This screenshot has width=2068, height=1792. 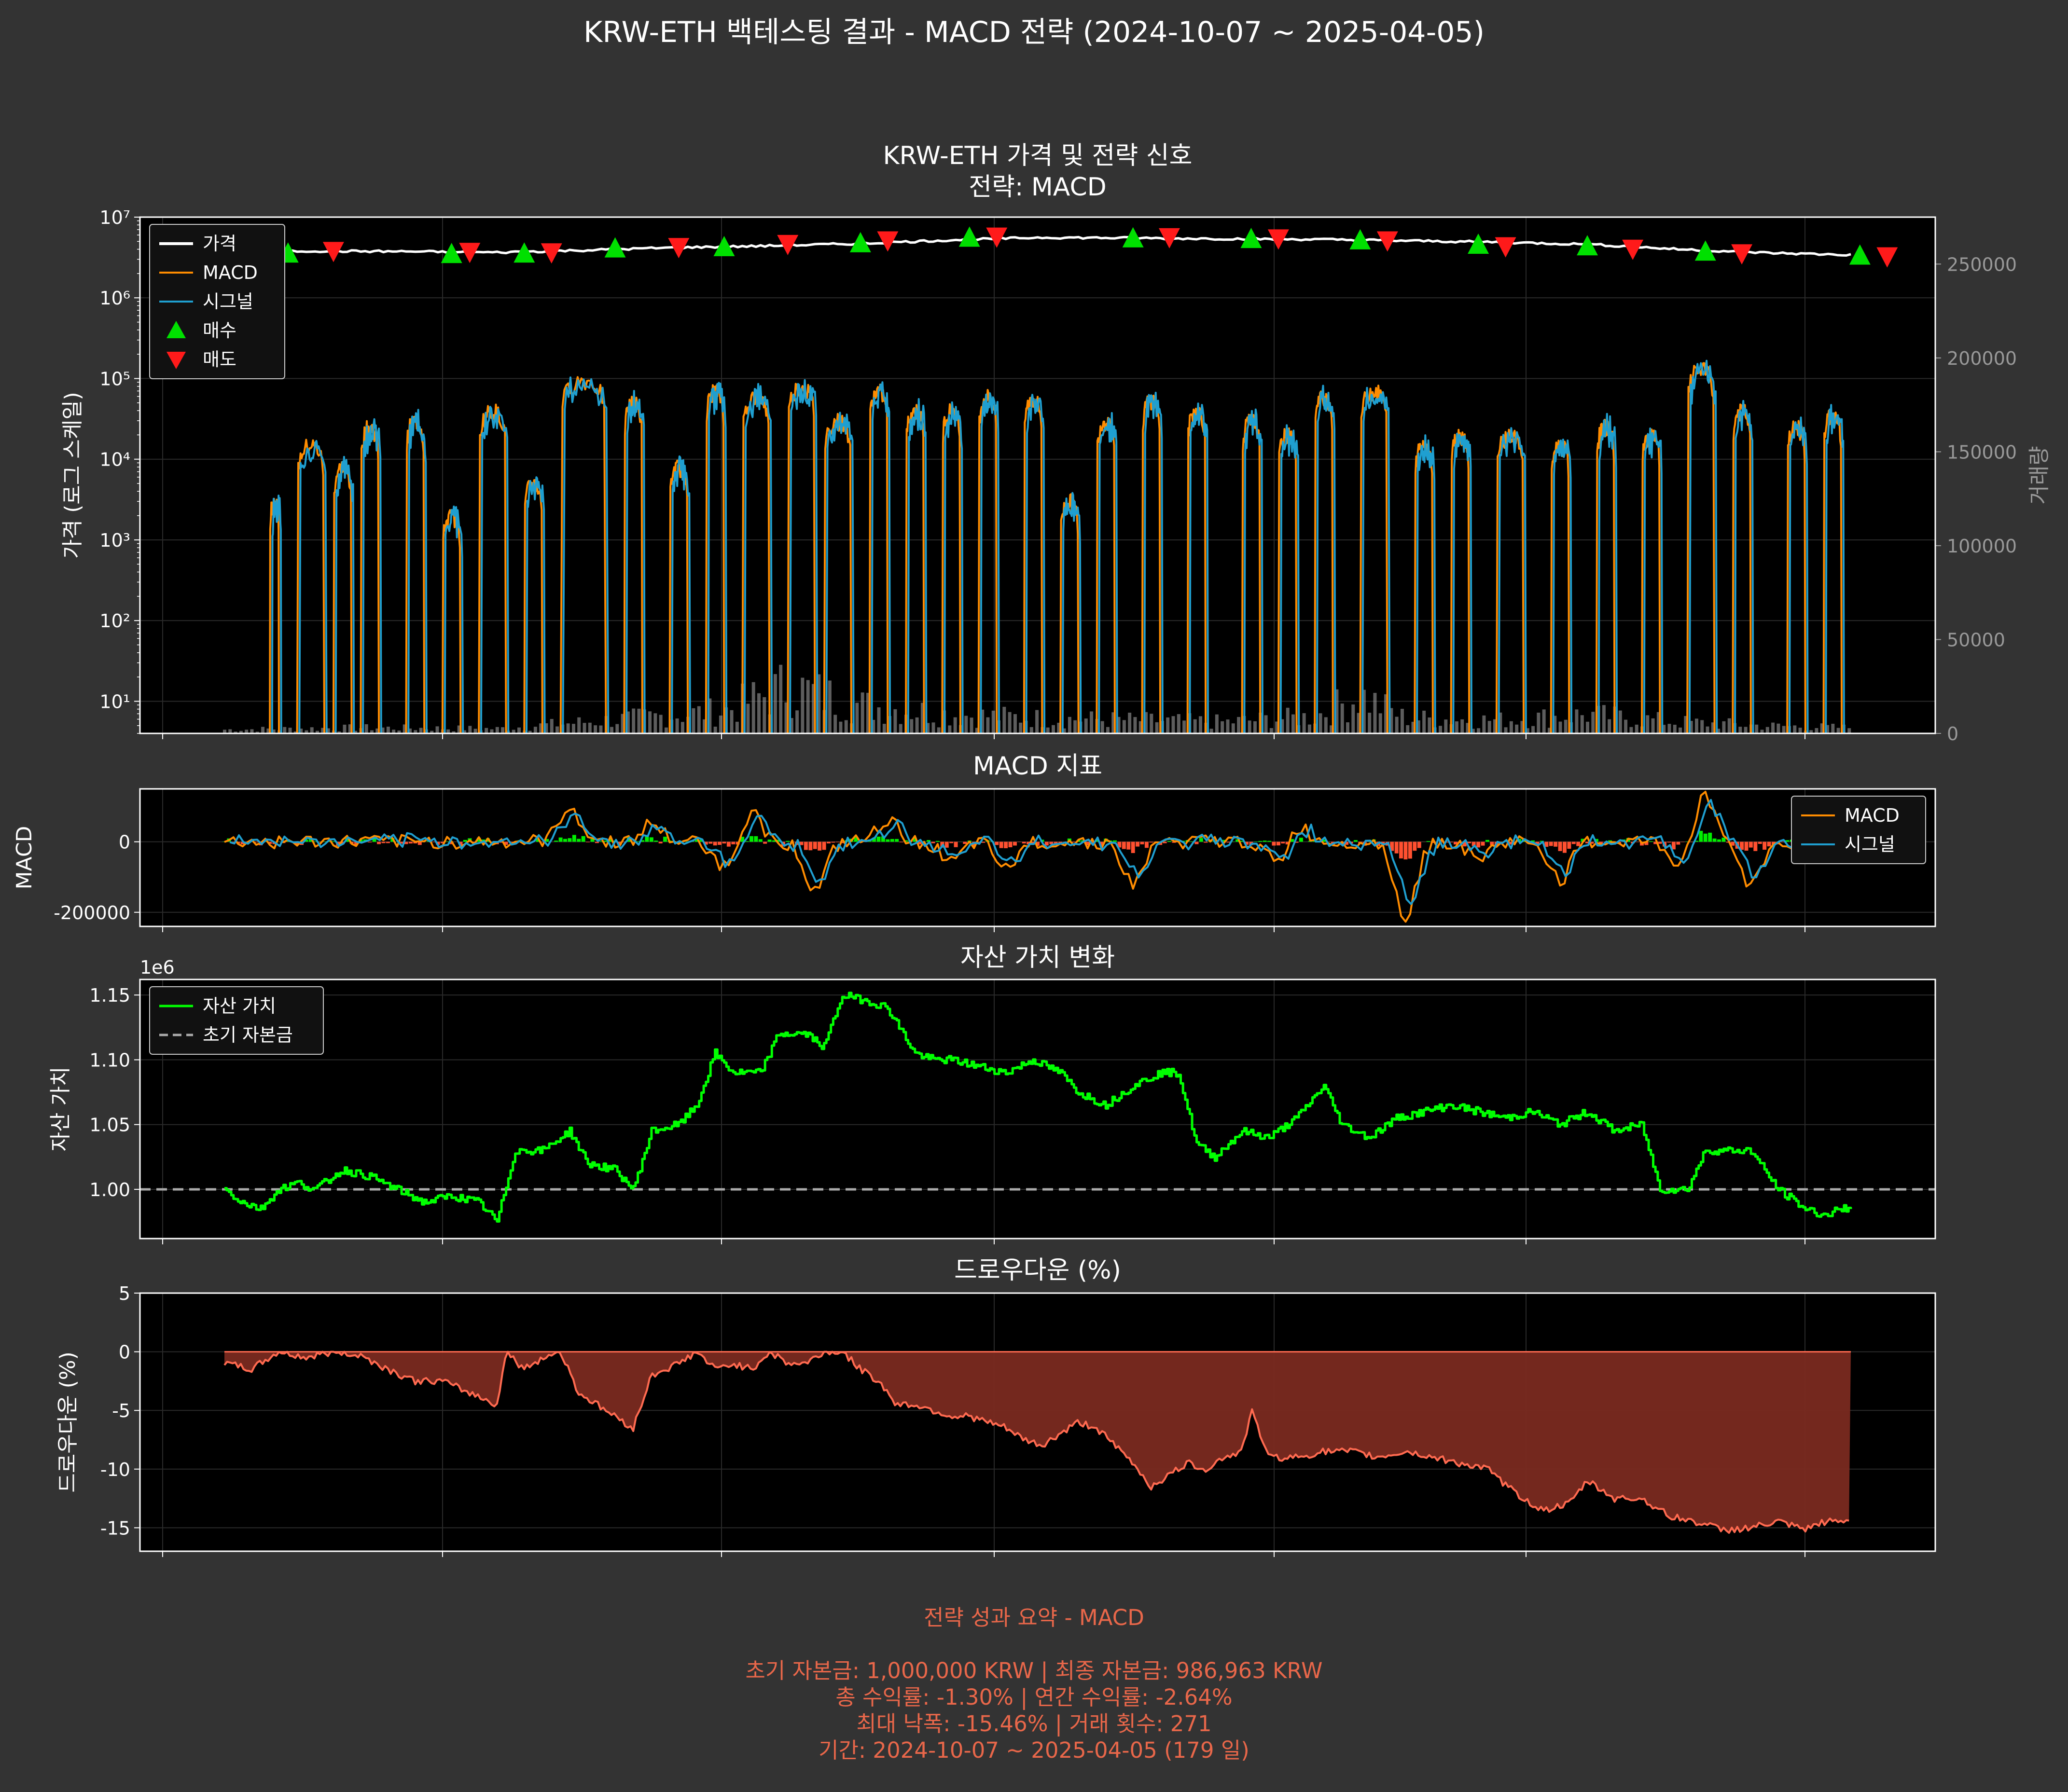 What do you see at coordinates (1872, 815) in the screenshot?
I see `legend-label-0: MACD` at bounding box center [1872, 815].